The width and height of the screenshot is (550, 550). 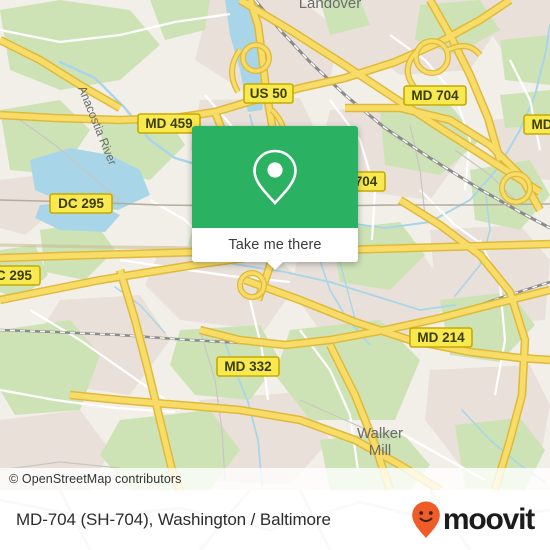 I want to click on attribution-text: © OpenStreetMap contributors, so click(x=95, y=479).